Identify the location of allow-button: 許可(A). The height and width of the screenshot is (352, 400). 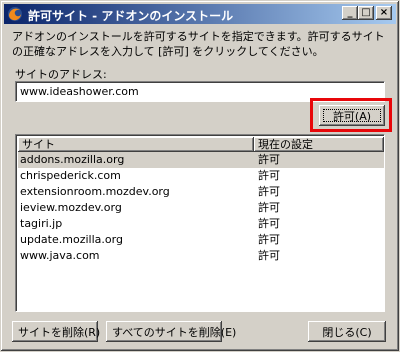
(352, 115).